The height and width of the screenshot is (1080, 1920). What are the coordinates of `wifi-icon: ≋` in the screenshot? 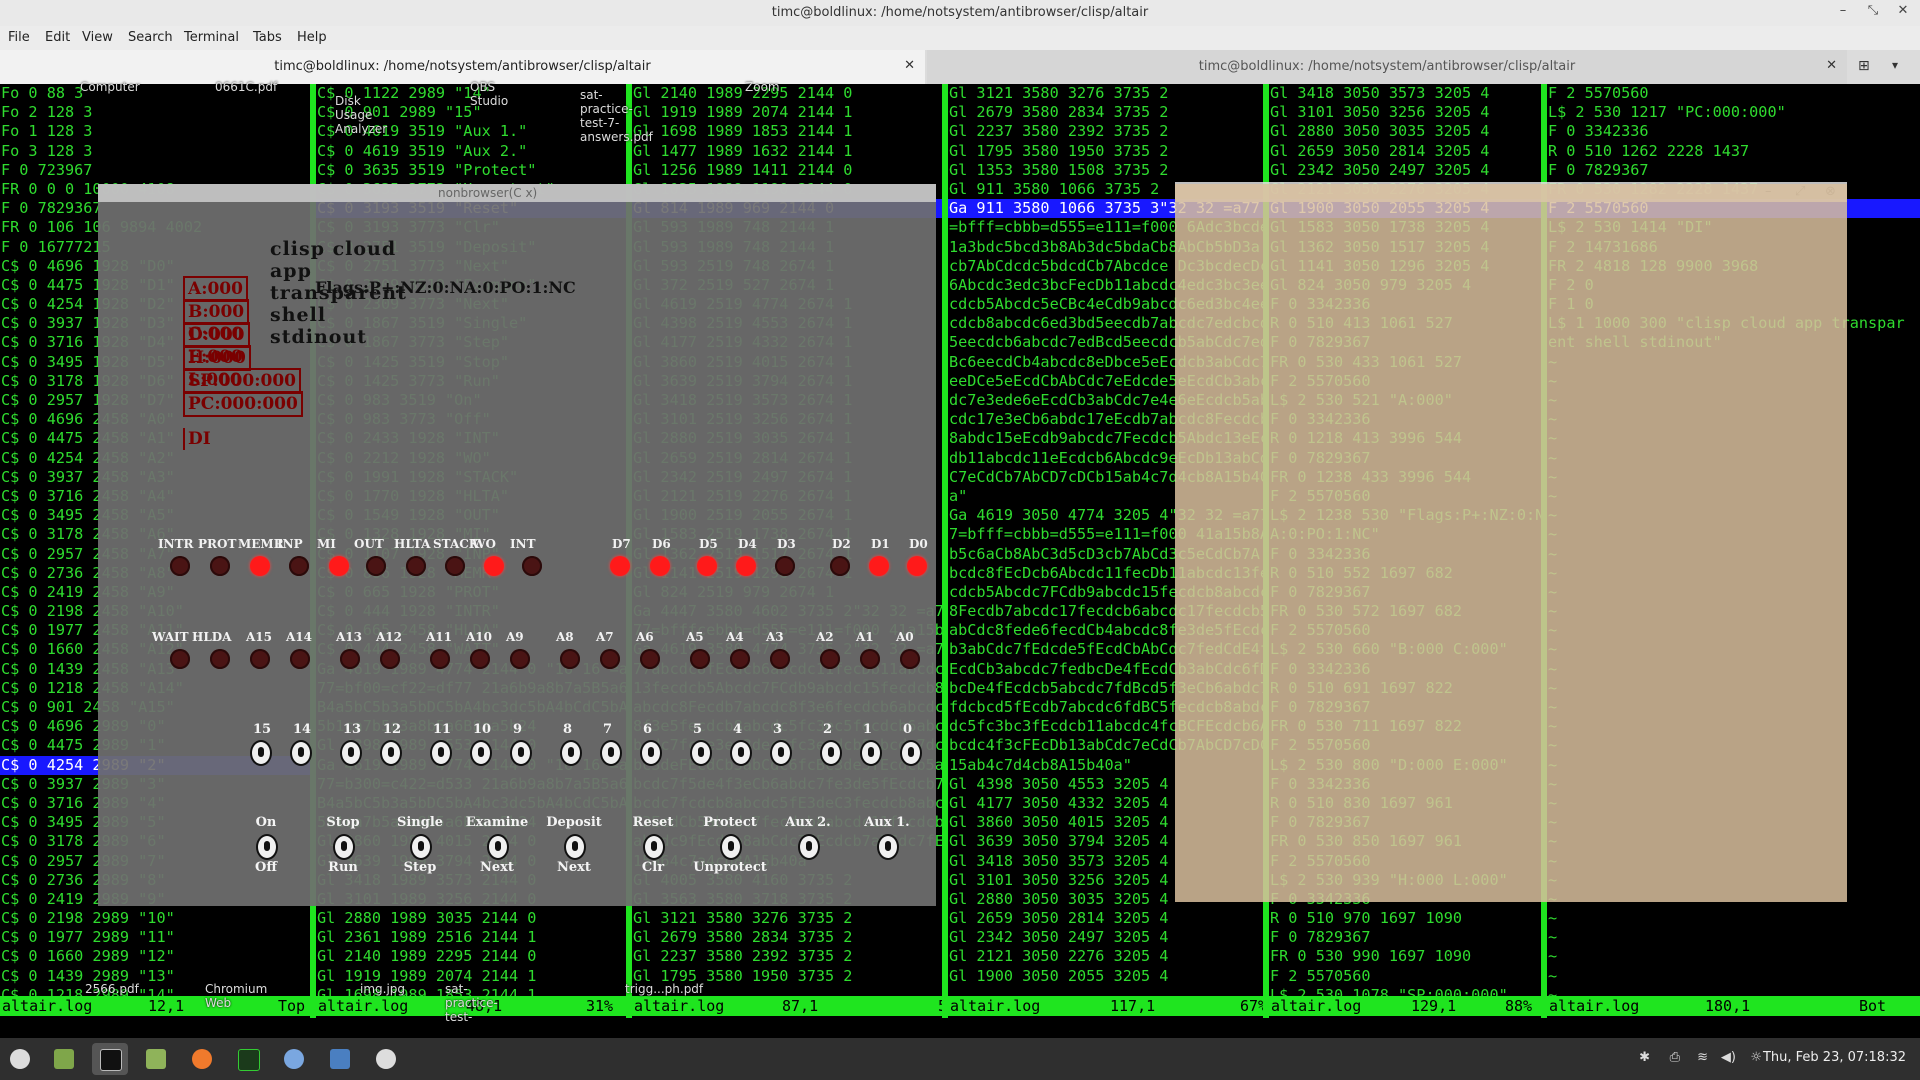 It's located at (1702, 1057).